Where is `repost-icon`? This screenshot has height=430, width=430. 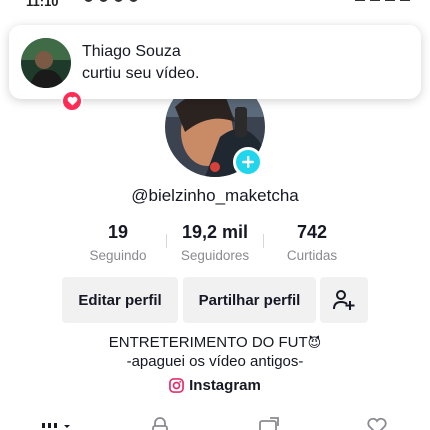
repost-icon is located at coordinates (269, 422).